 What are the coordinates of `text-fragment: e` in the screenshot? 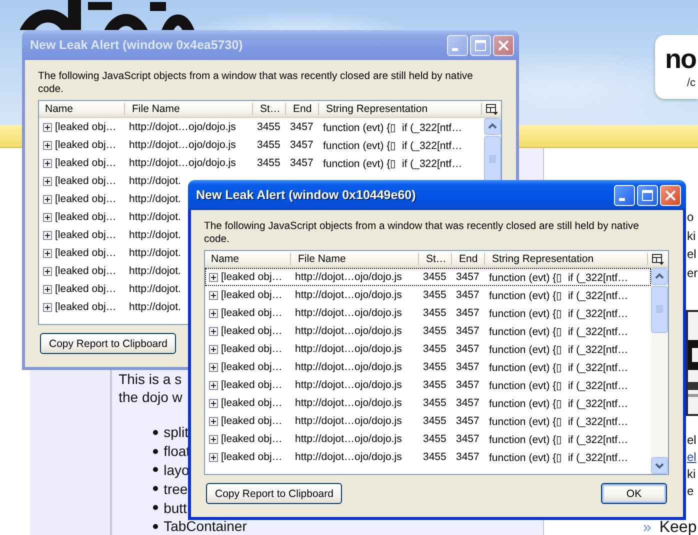 It's located at (690, 491).